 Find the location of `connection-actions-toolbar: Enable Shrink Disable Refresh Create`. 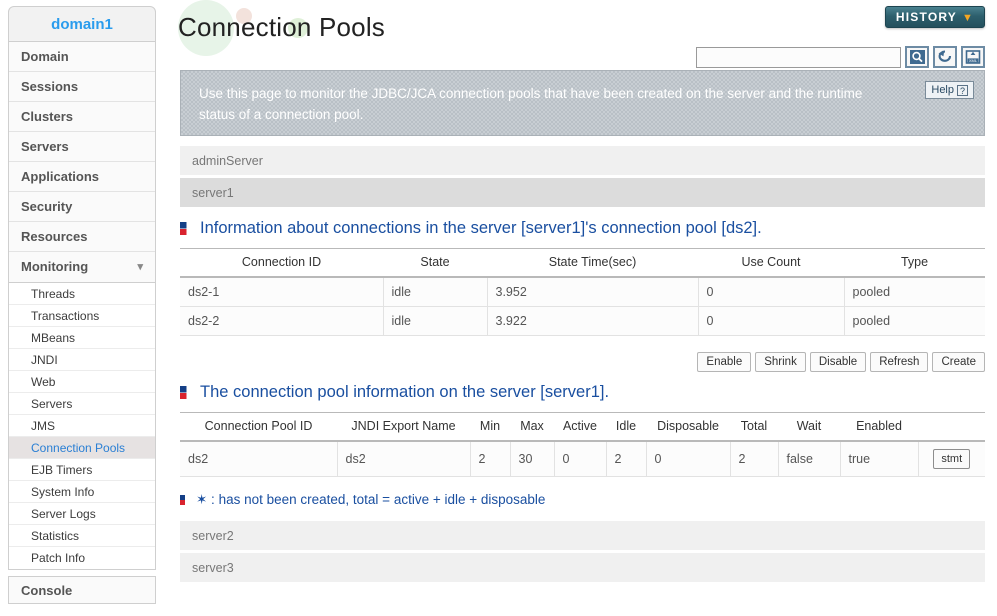

connection-actions-toolbar: Enable Shrink Disable Refresh Create is located at coordinates (841, 362).